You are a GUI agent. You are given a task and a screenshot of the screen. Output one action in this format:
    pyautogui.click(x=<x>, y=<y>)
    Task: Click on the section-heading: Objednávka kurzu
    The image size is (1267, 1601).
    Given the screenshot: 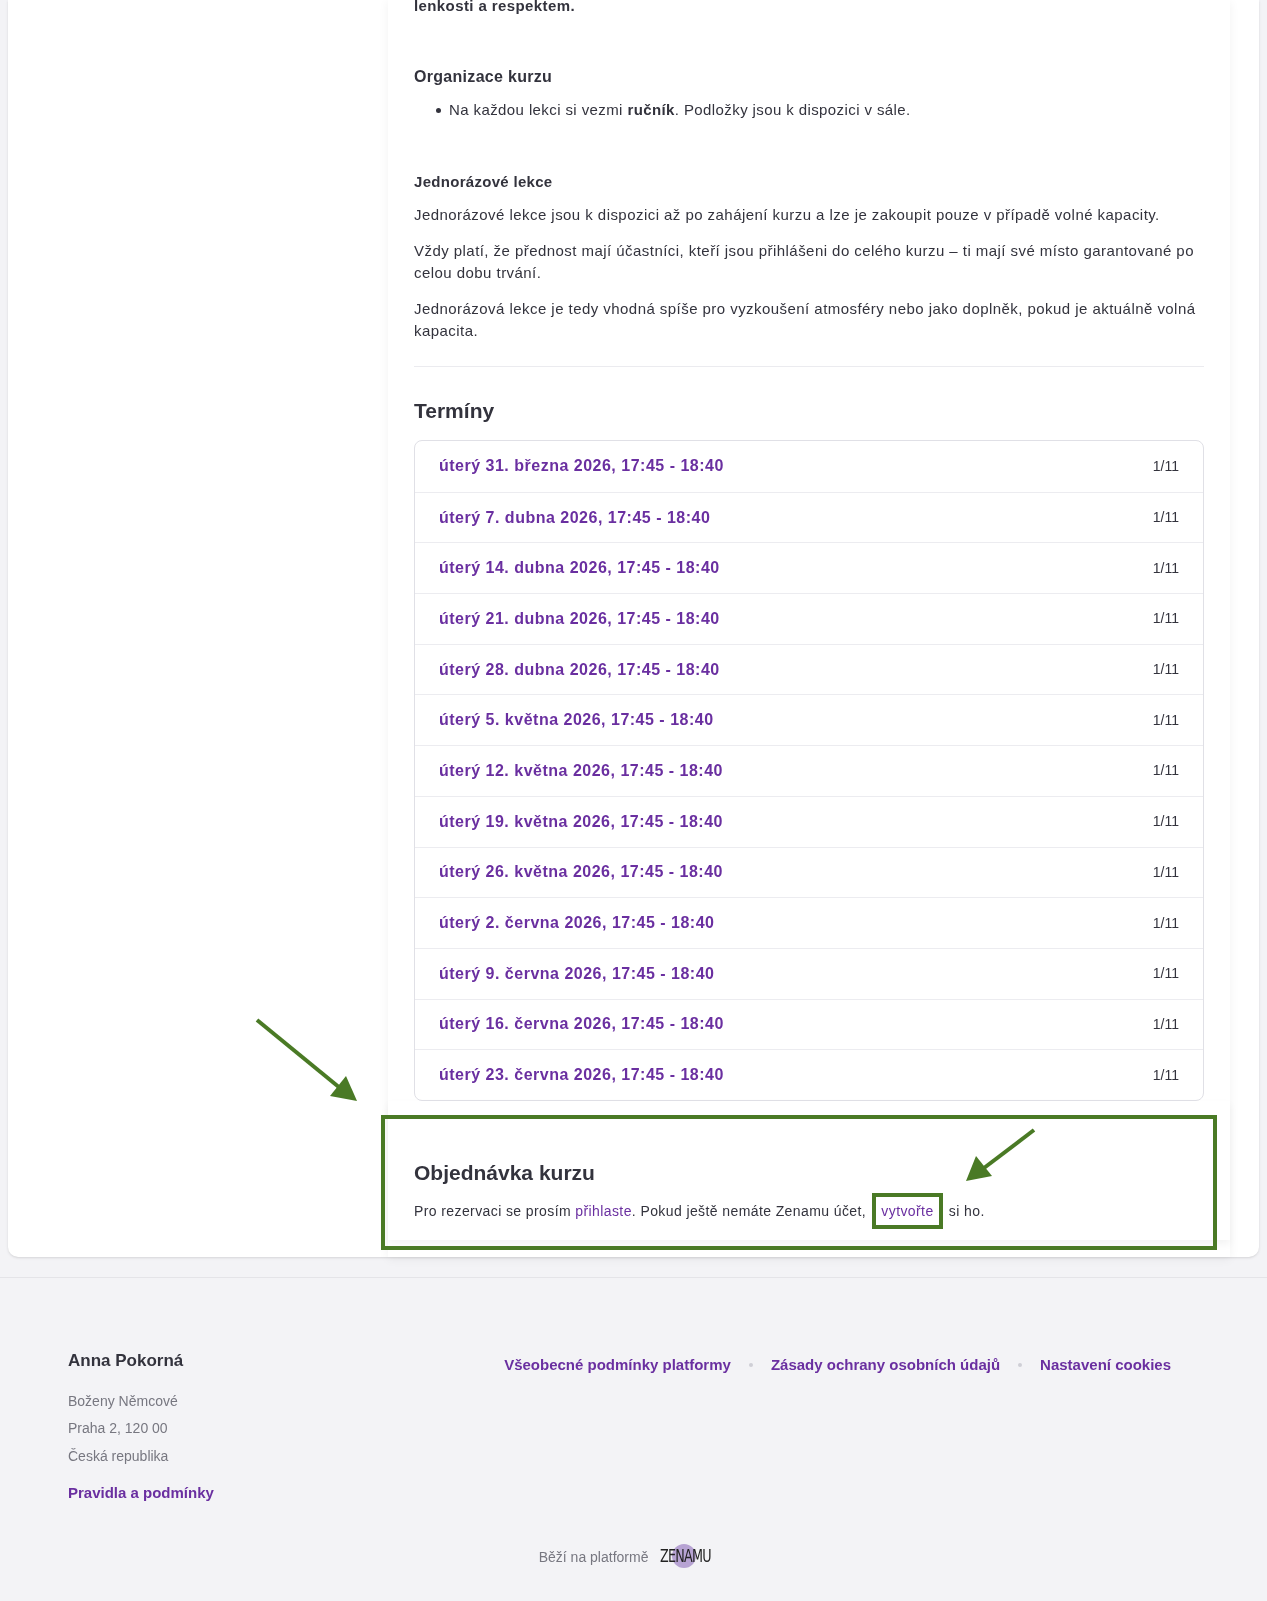 What is the action you would take?
    pyautogui.click(x=504, y=1172)
    